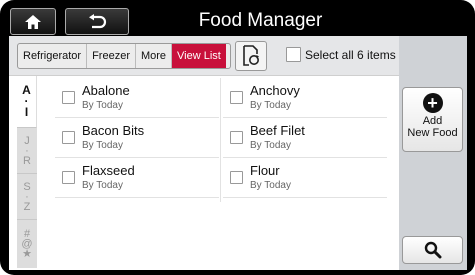 Image resolution: width=475 pixels, height=275 pixels. I want to click on add-new-food-button: + Add New Food, so click(432, 119).